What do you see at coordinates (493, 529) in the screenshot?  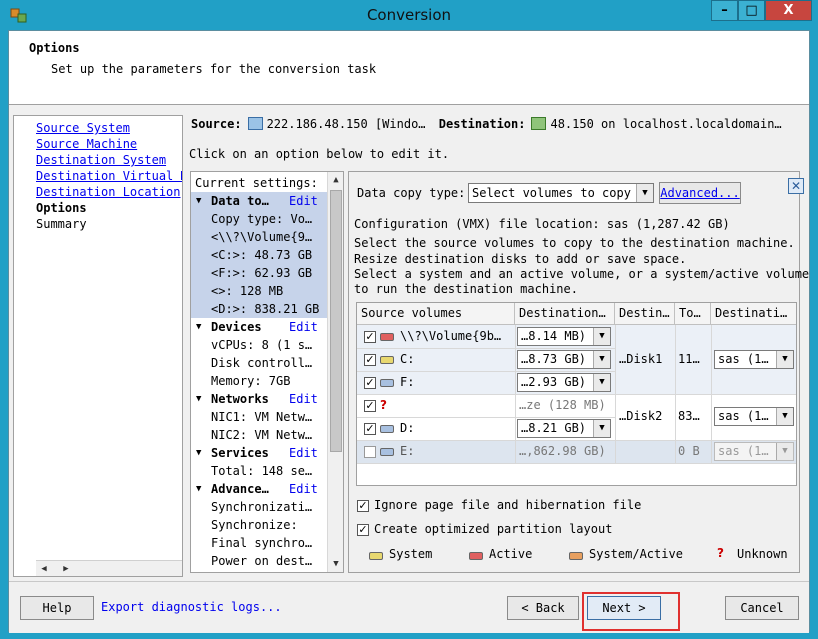 I see `optimized-layout-label: Create optimized partition layout` at bounding box center [493, 529].